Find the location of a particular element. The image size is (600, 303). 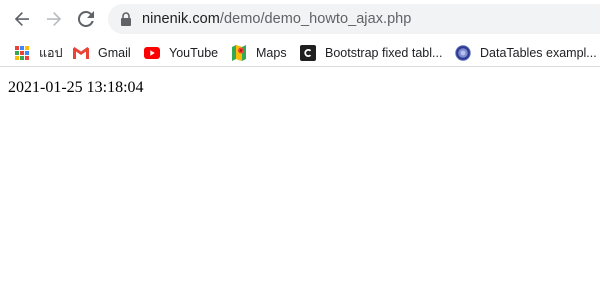

url-text: ninenik.com/demo/demo_howto_ajax.php is located at coordinates (276, 19).